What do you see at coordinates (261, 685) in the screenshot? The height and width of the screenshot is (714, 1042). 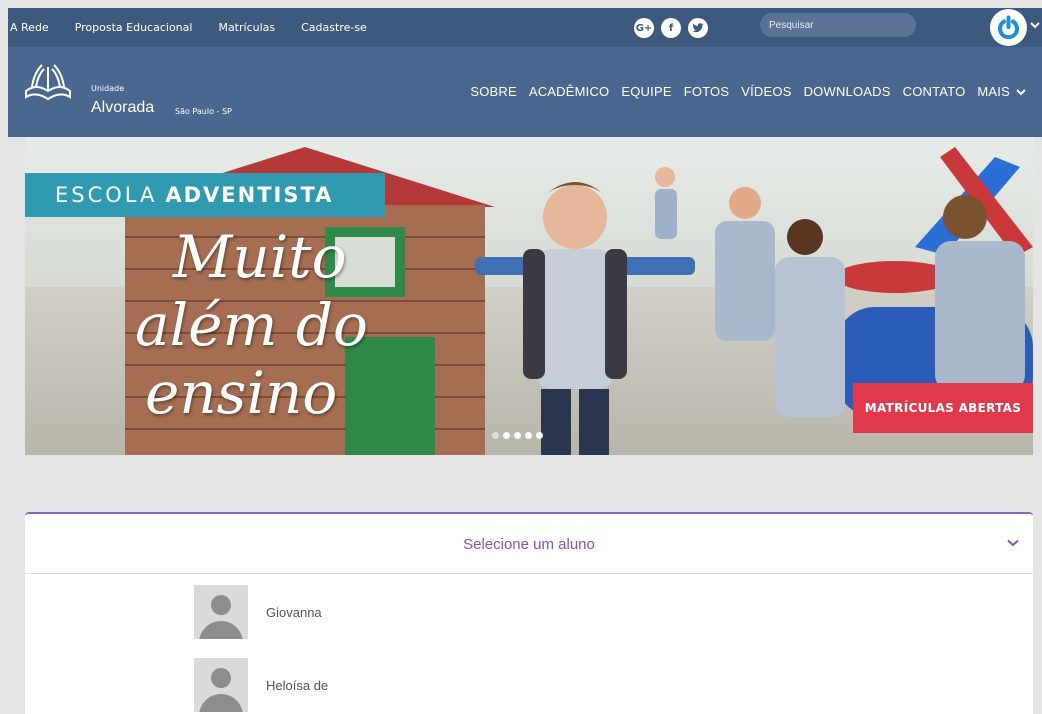 I see `student-list-item: Heloísa de` at bounding box center [261, 685].